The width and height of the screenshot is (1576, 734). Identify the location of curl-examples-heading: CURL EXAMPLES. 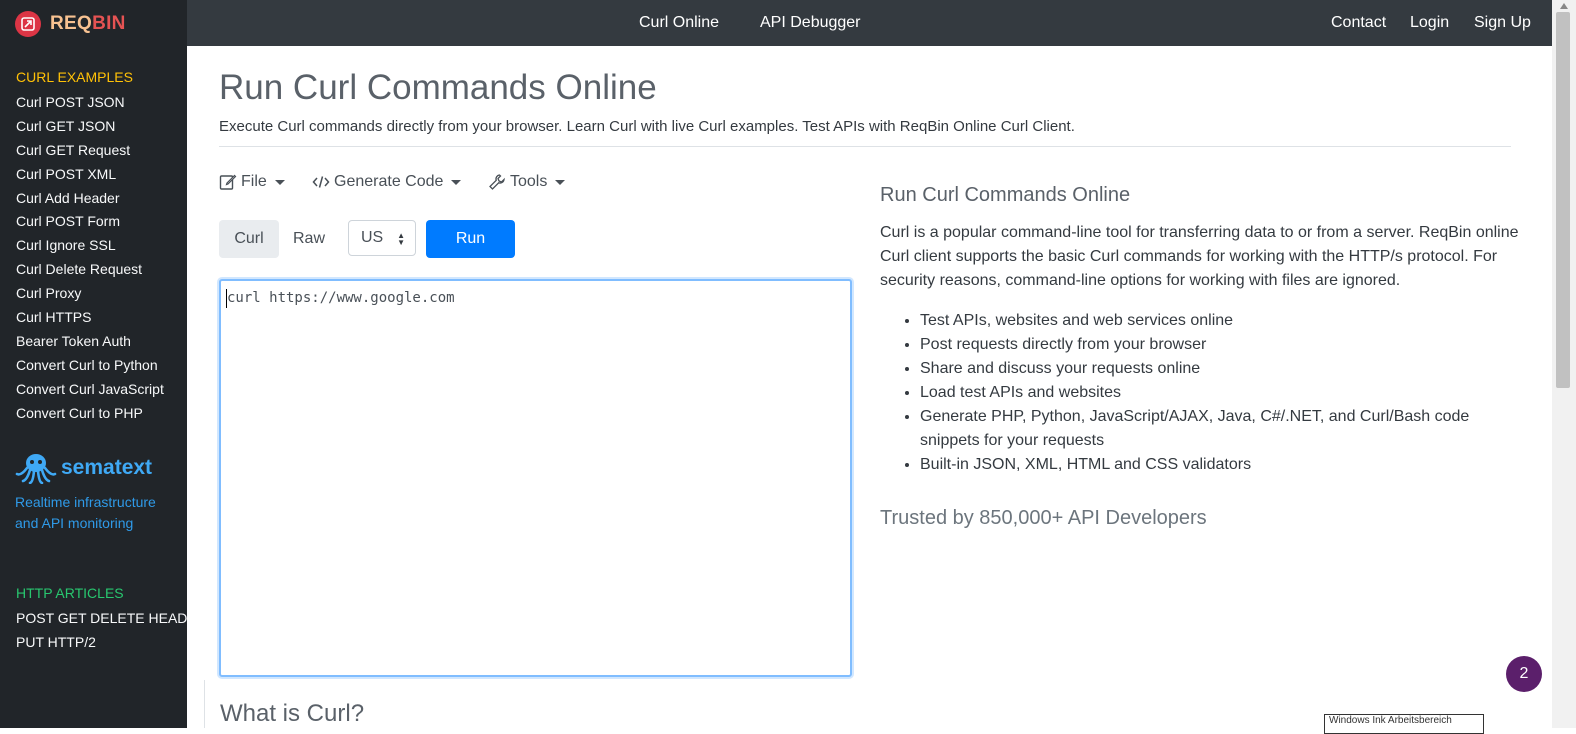
(74, 77).